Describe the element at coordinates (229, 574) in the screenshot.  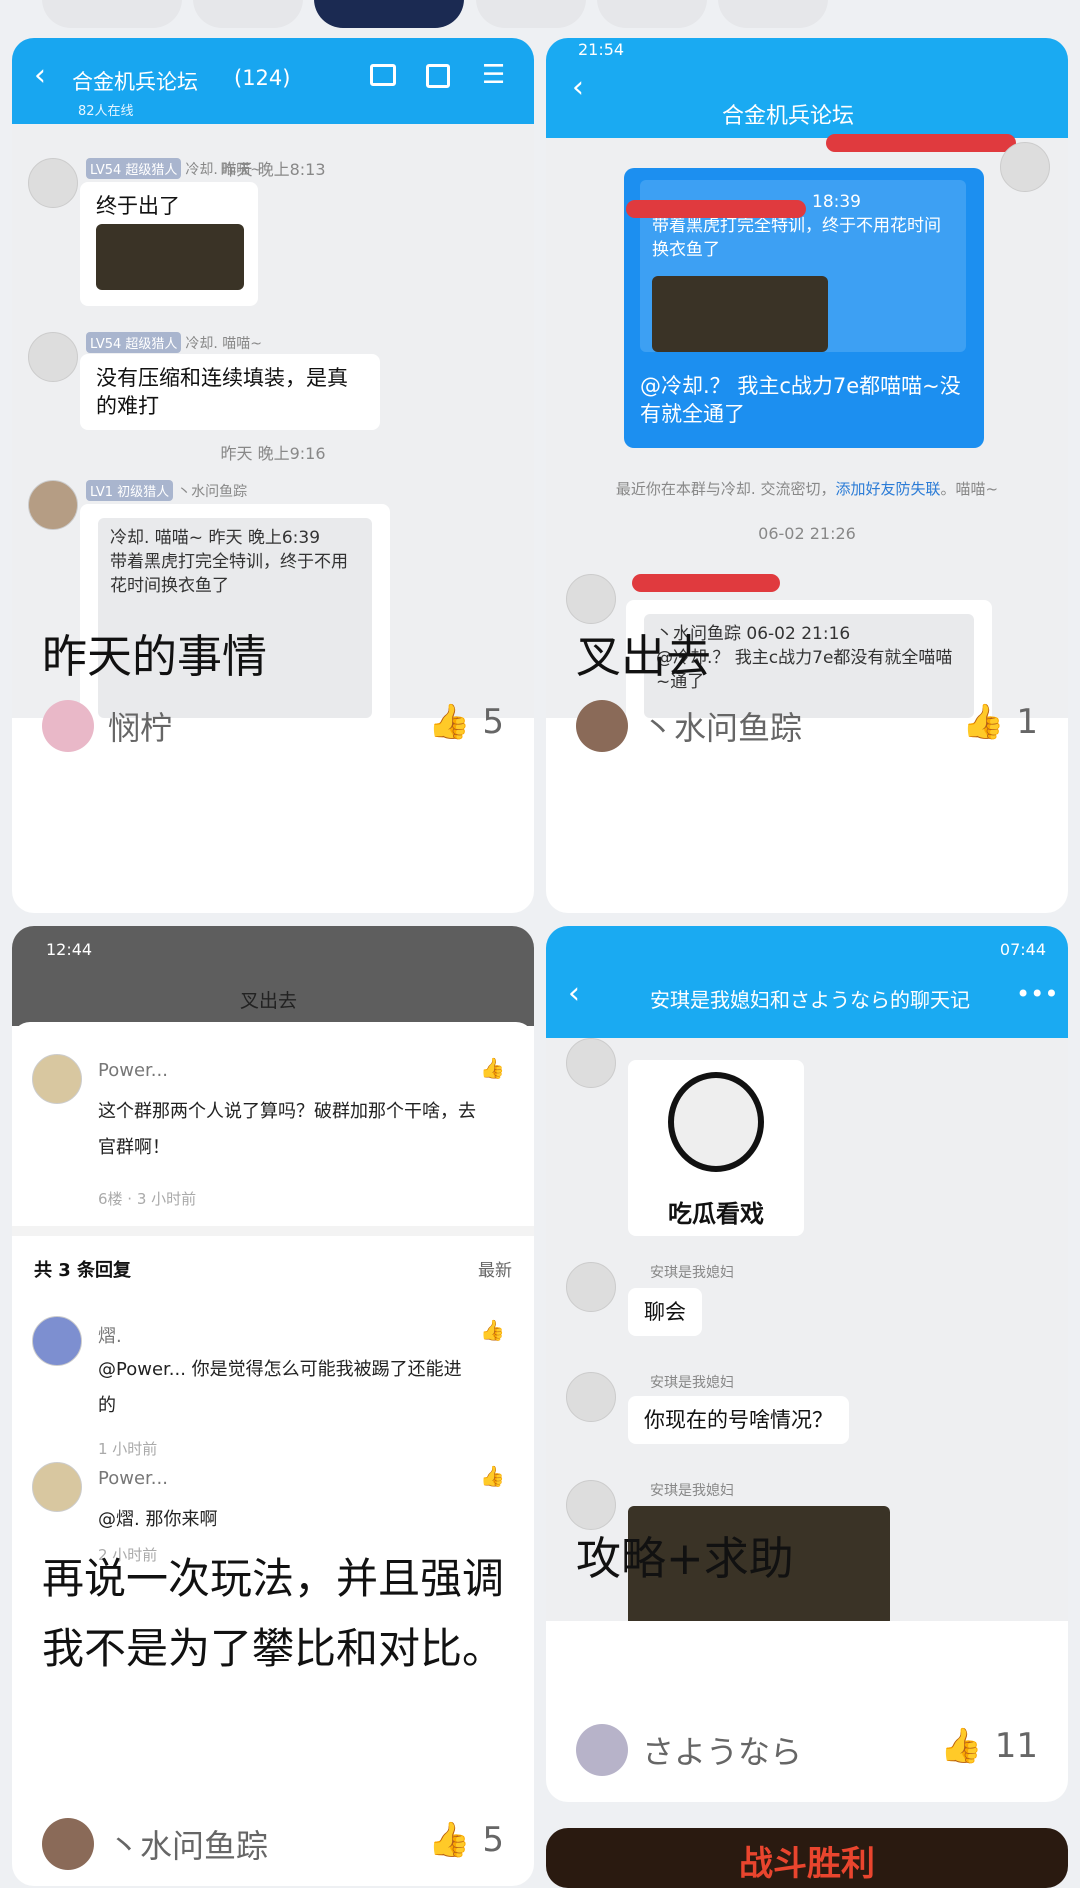
I see `quote-body: 带着黑虎打完全特训，终于不用花时间换衣鱼了` at that location.